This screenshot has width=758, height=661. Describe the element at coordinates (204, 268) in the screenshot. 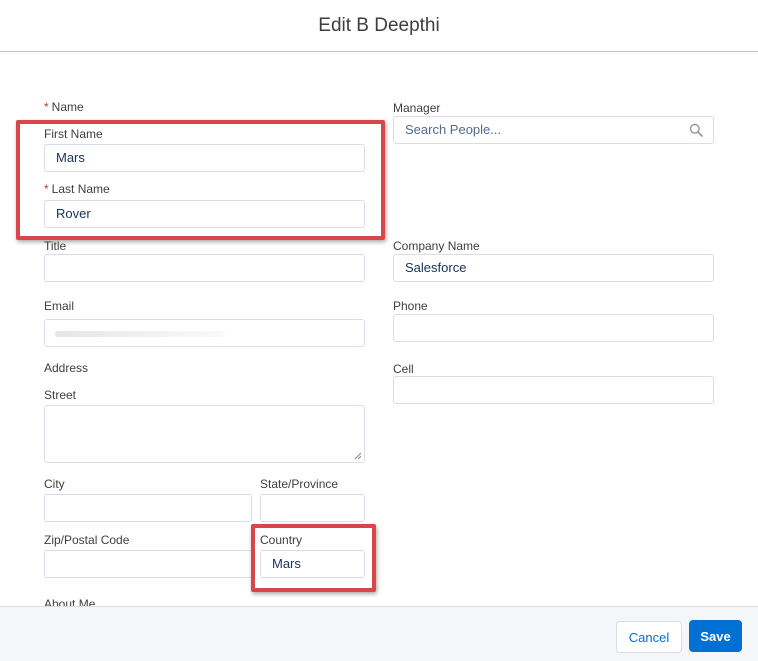

I see `title-input` at that location.